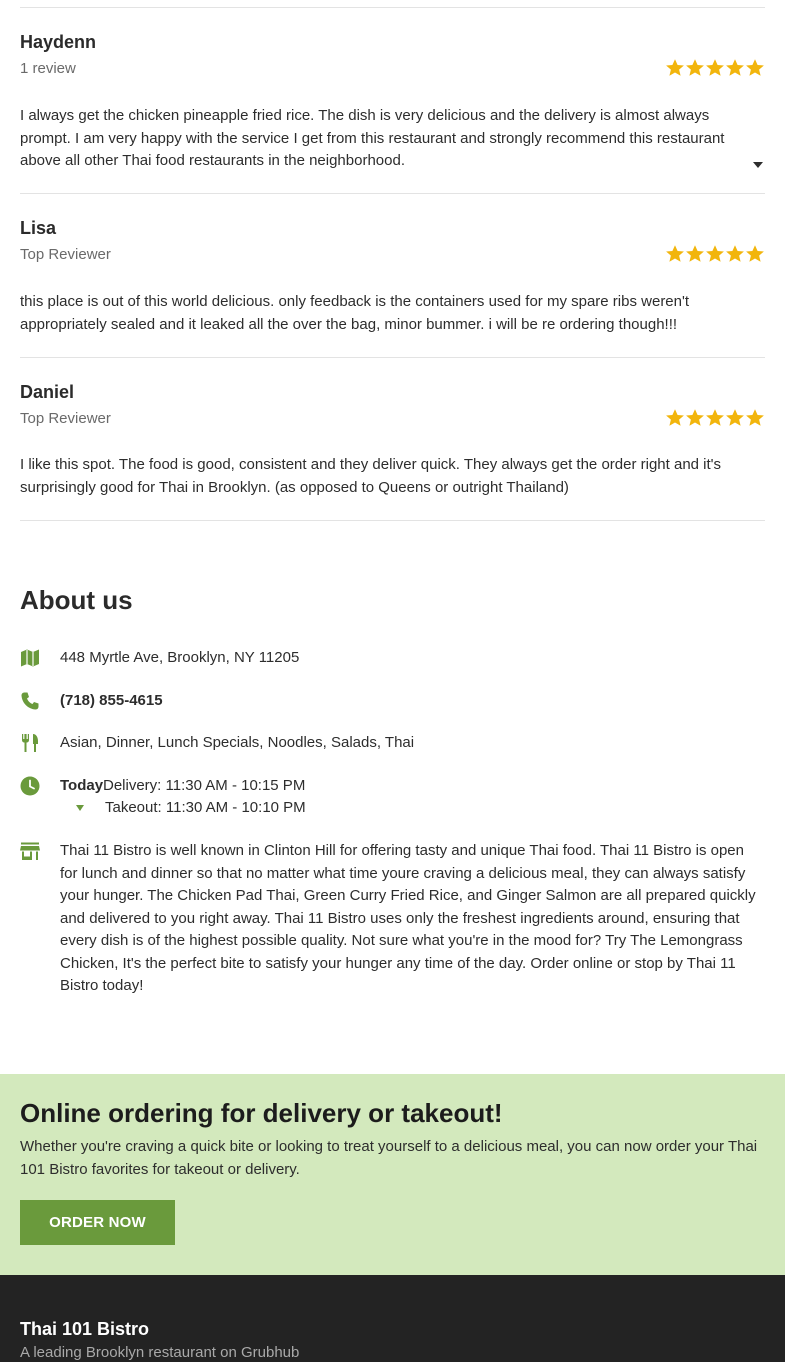 This screenshot has height=1362, width=785. I want to click on reviewer-name: Daniel, so click(47, 392).